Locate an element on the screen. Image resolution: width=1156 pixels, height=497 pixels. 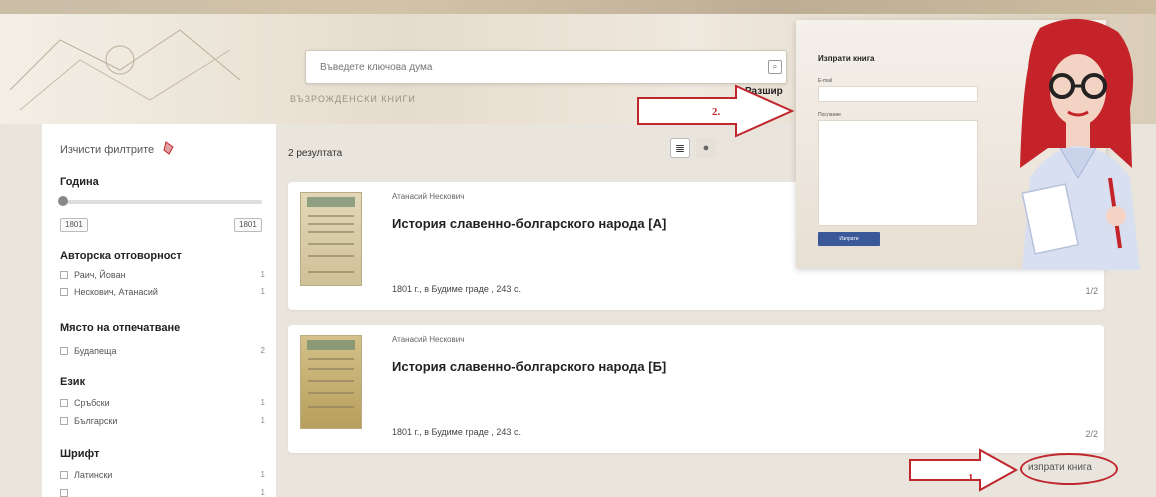
year-slider-track is located at coordinates (162, 202).